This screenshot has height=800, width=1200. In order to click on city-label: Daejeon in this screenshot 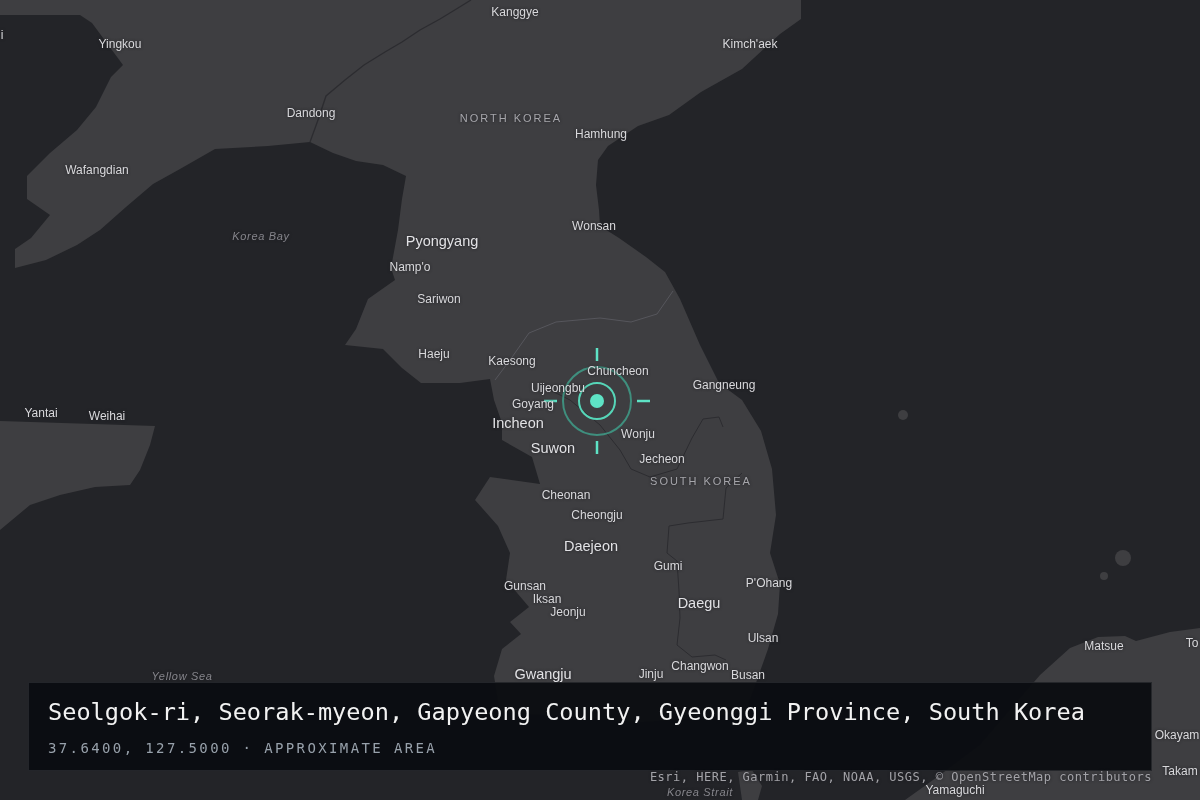, I will do `click(591, 546)`.